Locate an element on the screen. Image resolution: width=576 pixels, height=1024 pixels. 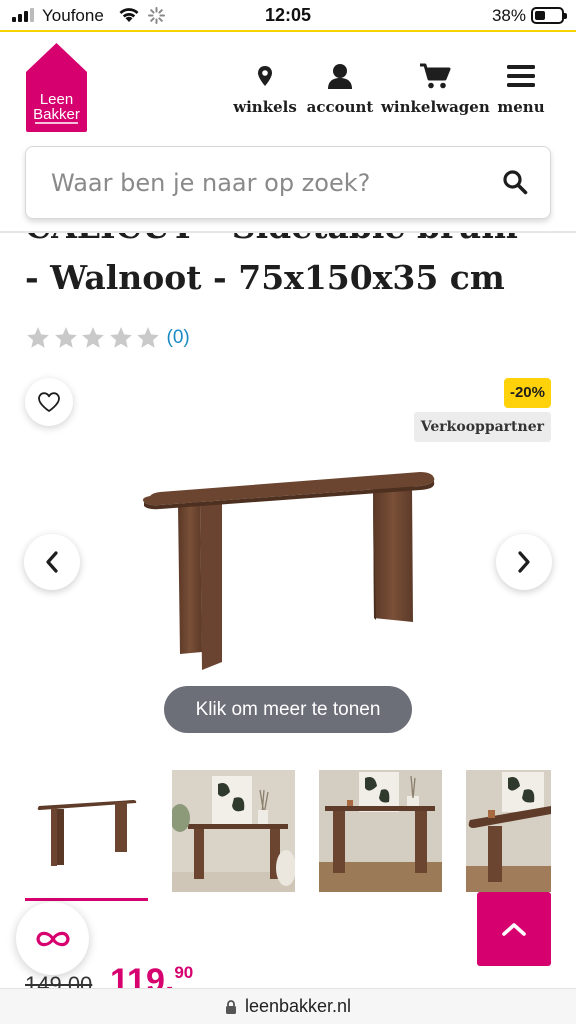
shopping-cart-icon is located at coordinates (435, 76).